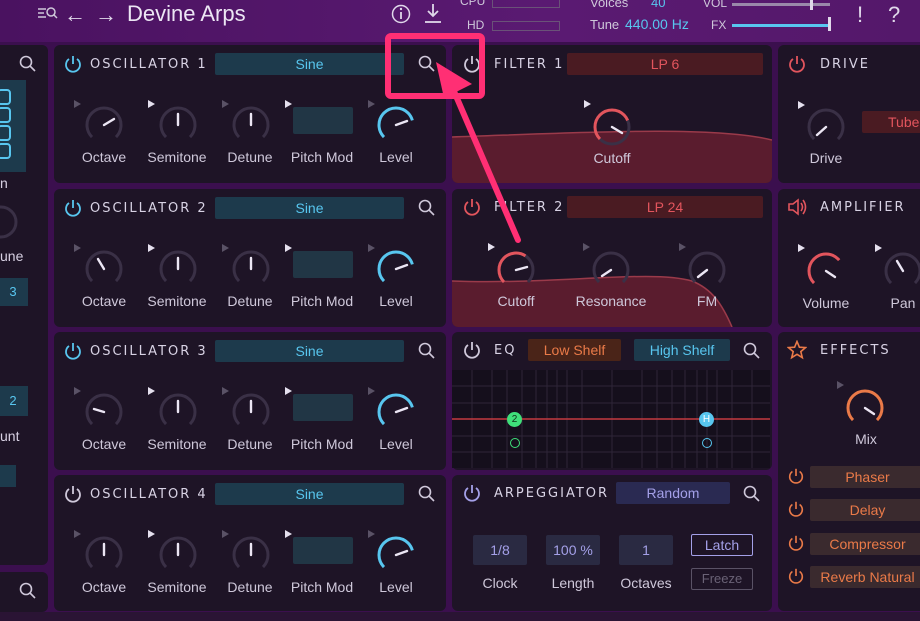 This screenshot has height=621, width=920. I want to click on osc3-detune-knob, so click(251, 412).